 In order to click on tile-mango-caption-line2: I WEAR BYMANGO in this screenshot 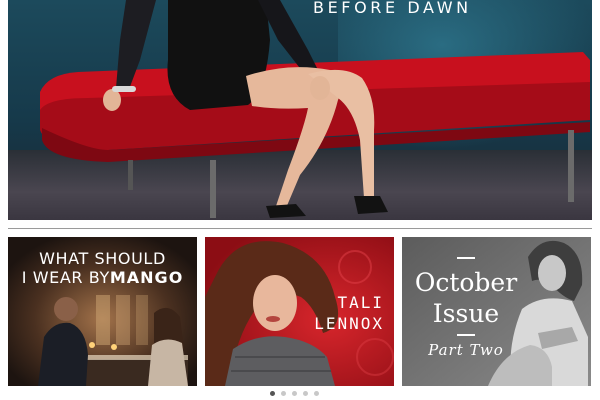, I will do `click(102, 277)`.